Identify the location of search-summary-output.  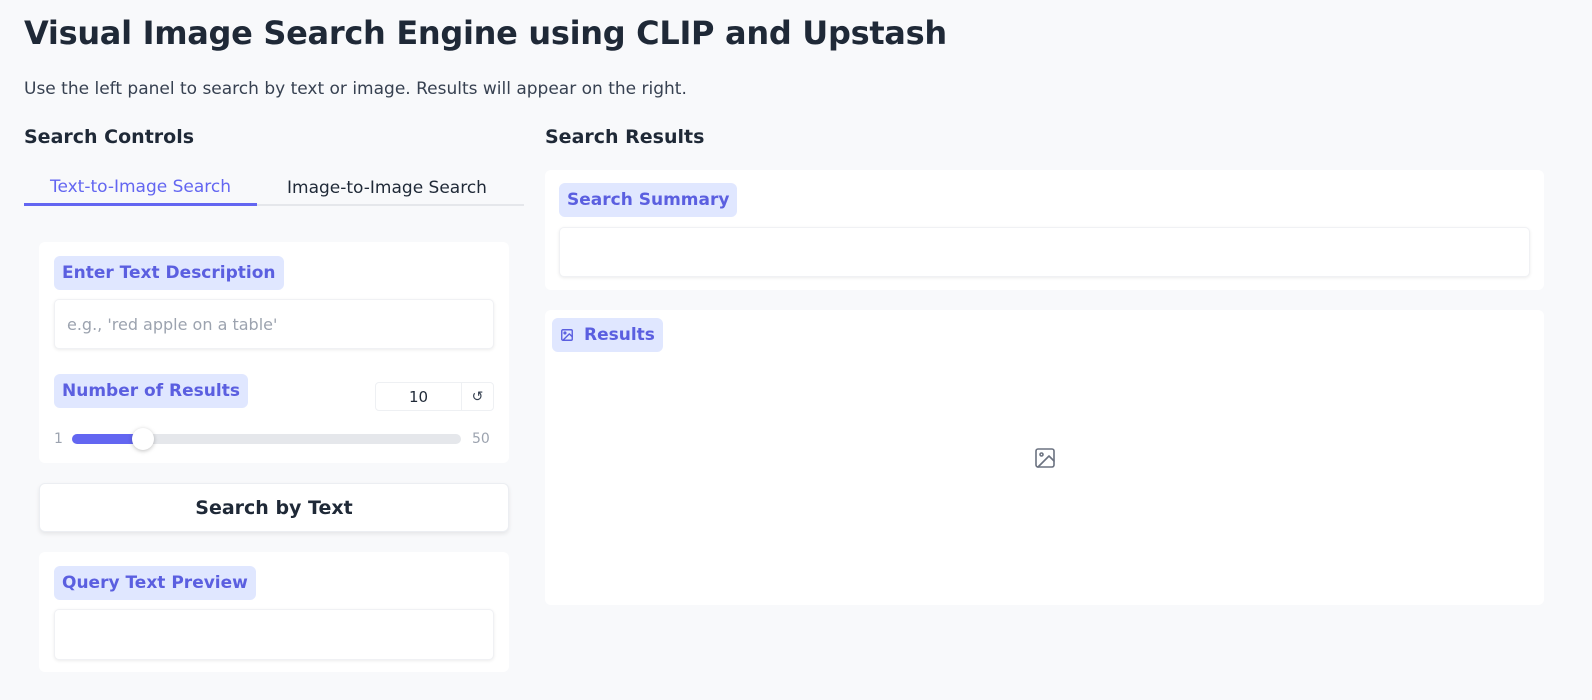
(1044, 252).